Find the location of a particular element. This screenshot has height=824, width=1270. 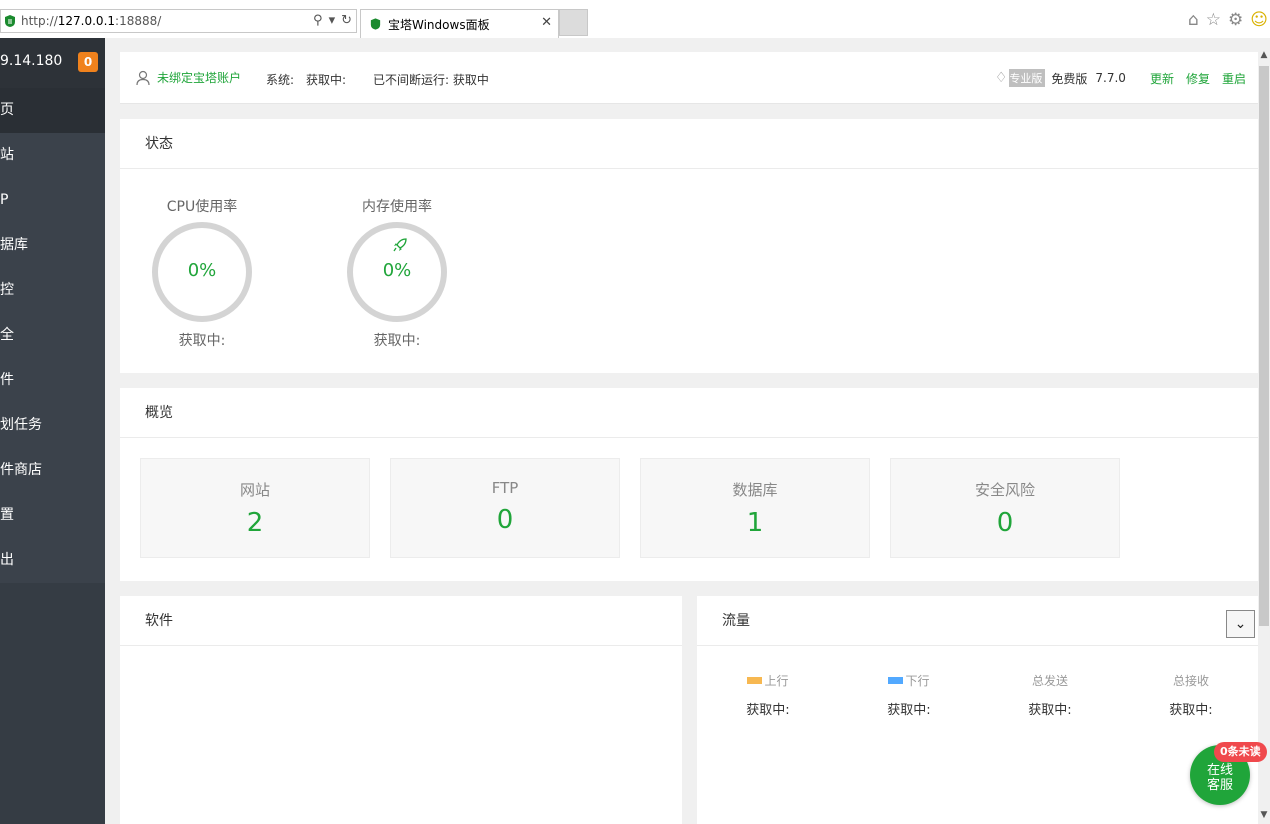

overview-box: FTP 0 is located at coordinates (505, 508).